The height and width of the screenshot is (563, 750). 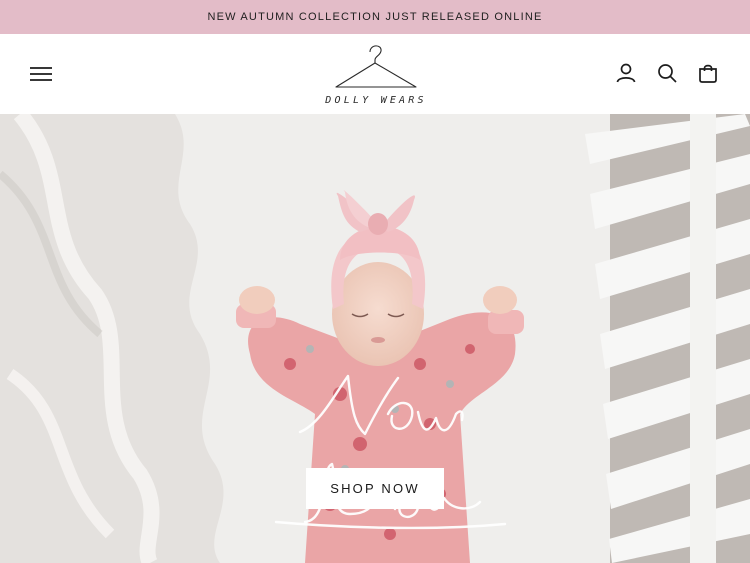 What do you see at coordinates (376, 100) in the screenshot?
I see `logo-text: DOLLY WEARS` at bounding box center [376, 100].